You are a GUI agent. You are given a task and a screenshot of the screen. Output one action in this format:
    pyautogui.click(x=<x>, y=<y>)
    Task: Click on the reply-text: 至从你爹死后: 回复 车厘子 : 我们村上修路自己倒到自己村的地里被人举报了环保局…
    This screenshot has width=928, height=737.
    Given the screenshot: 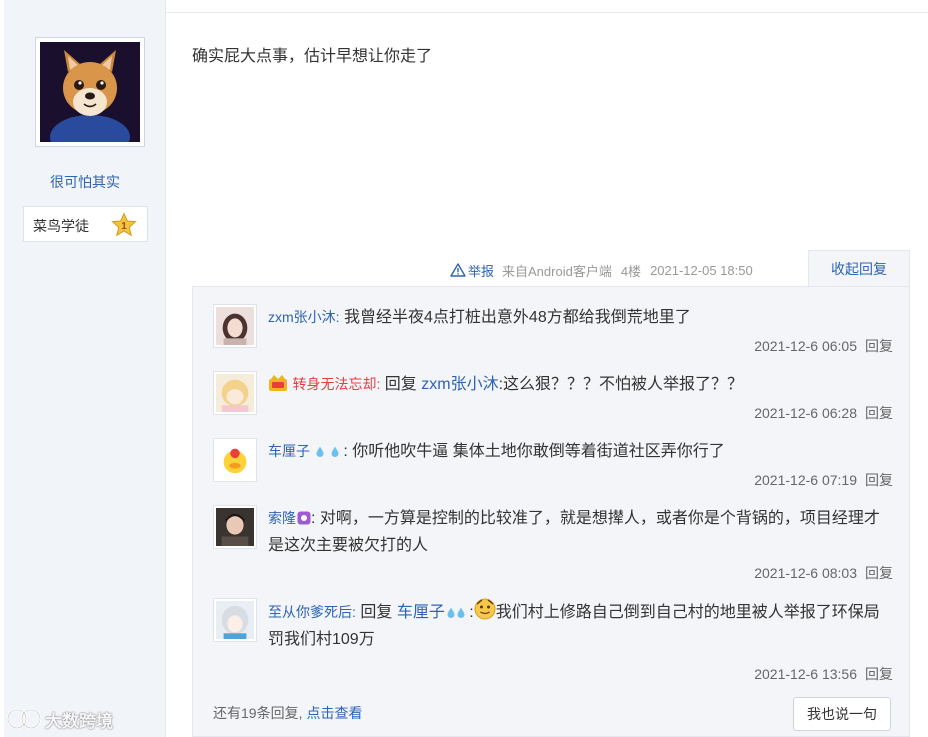 What is the action you would take?
    pyautogui.click(x=580, y=625)
    